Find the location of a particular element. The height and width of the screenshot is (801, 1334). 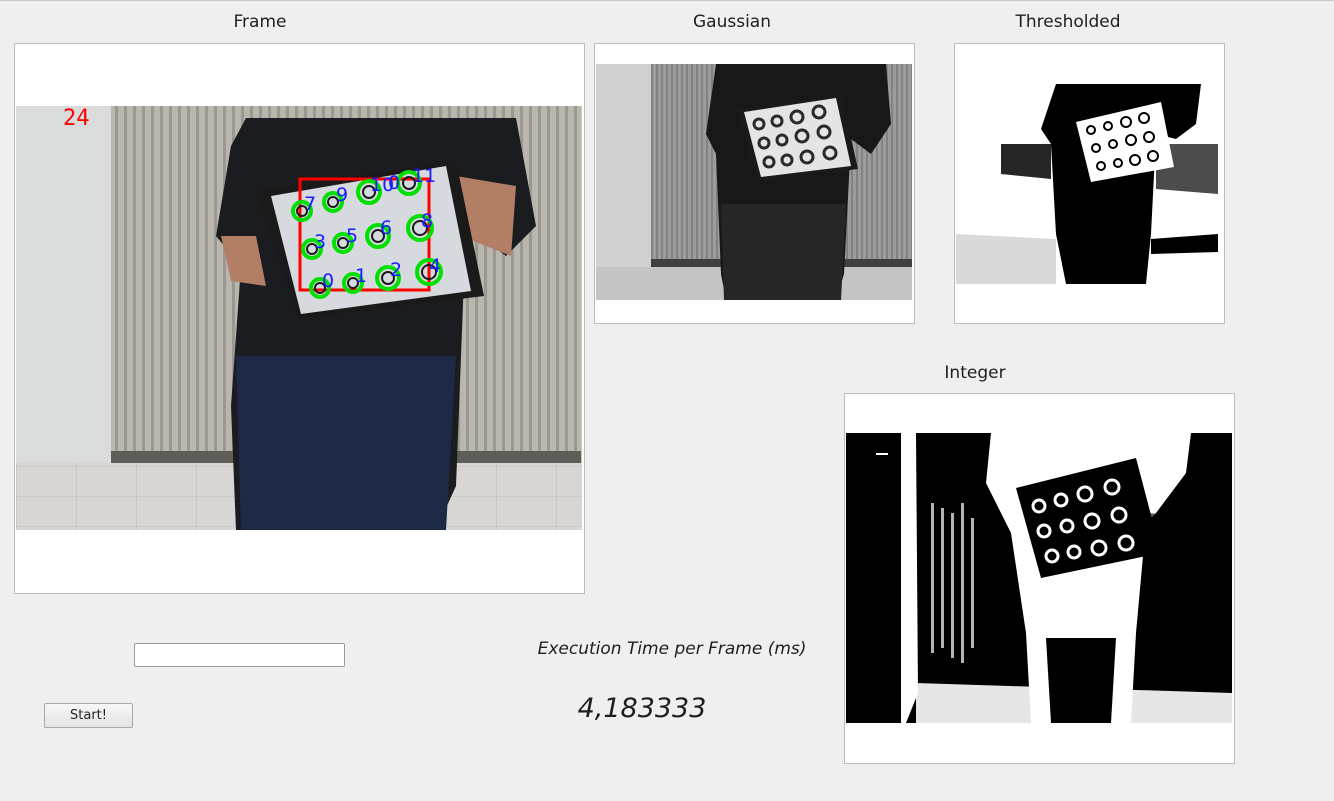

marker-label: 8 is located at coordinates (427, 221).